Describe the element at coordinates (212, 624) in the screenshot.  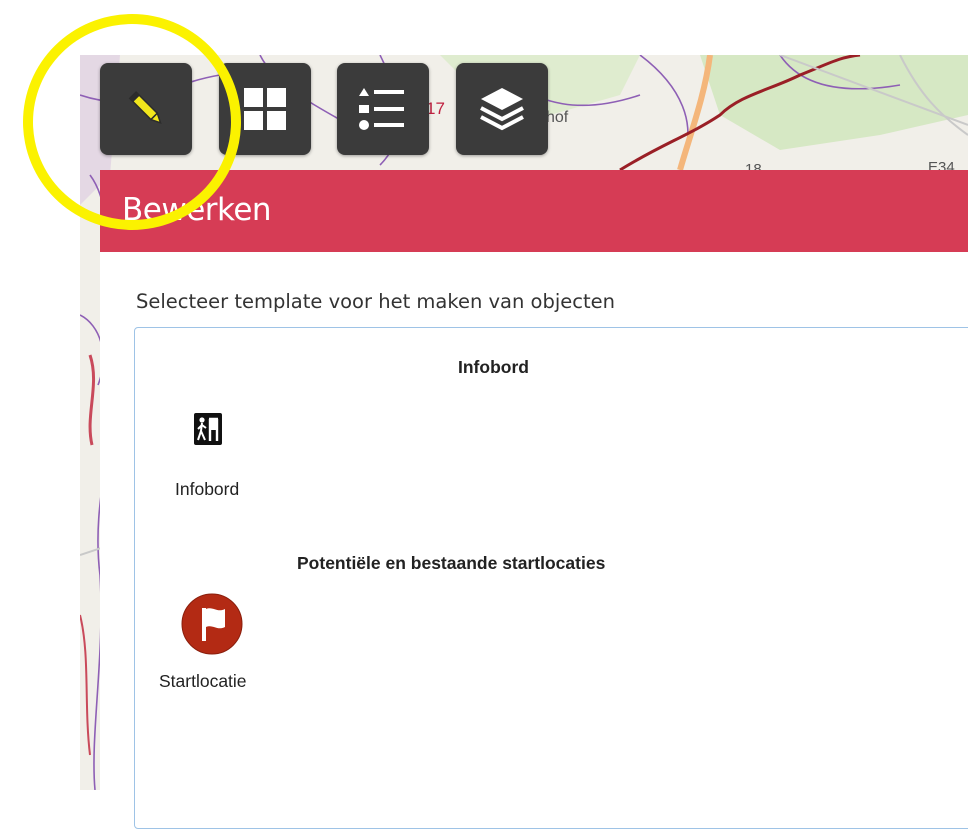
I see `flag-icon` at that location.